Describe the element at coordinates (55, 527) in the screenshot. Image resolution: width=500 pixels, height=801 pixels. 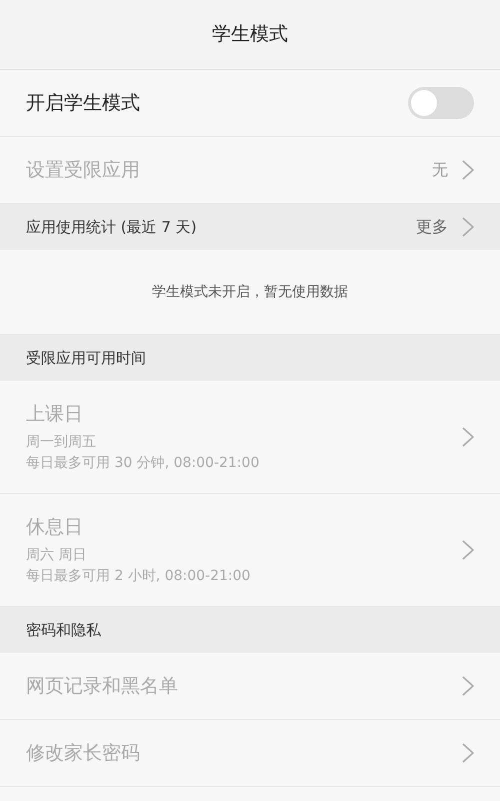
I see `schedule-title: 休息日` at that location.